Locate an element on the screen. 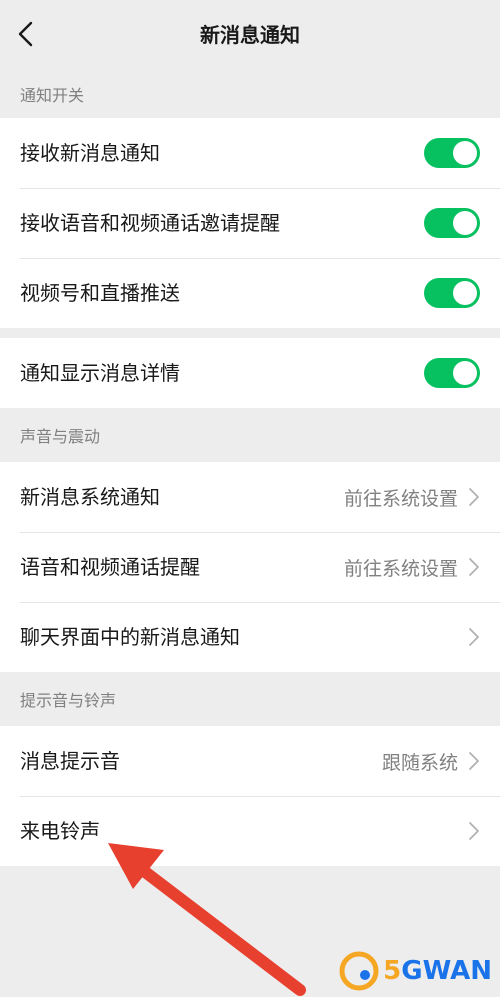  row-label: 语音和视频通话提醒 is located at coordinates (110, 567).